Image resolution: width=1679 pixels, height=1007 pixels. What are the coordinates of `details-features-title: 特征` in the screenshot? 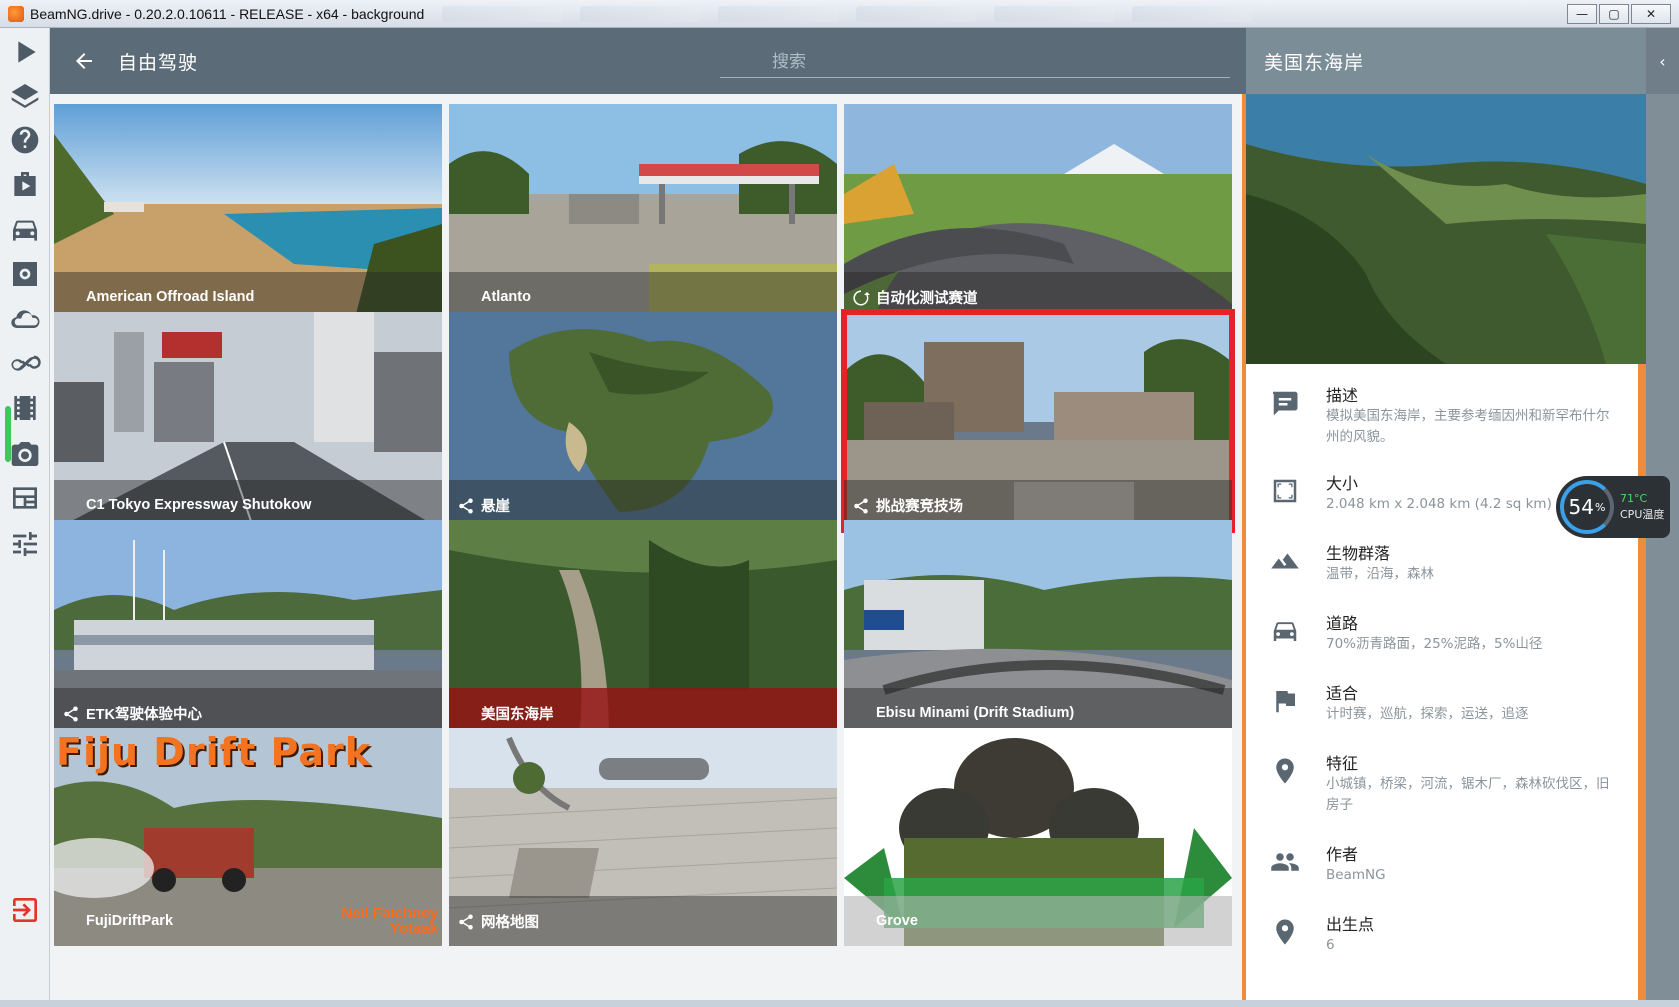 It's located at (1342, 763).